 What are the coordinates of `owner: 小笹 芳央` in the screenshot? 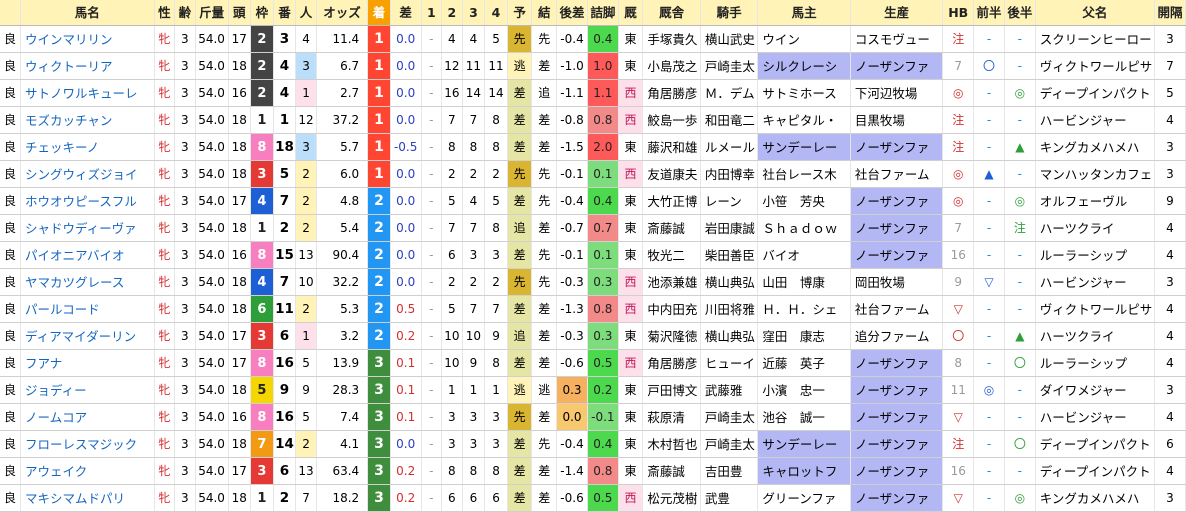 It's located at (804, 201).